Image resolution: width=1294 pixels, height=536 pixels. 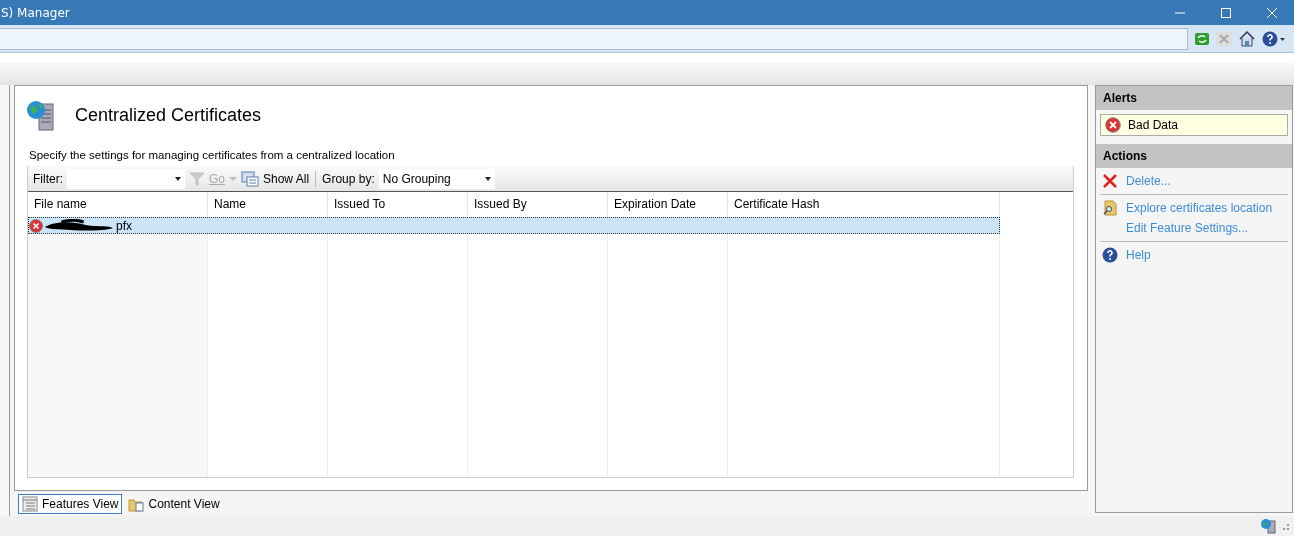 What do you see at coordinates (124, 225) in the screenshot?
I see `file-name: pfx` at bounding box center [124, 225].